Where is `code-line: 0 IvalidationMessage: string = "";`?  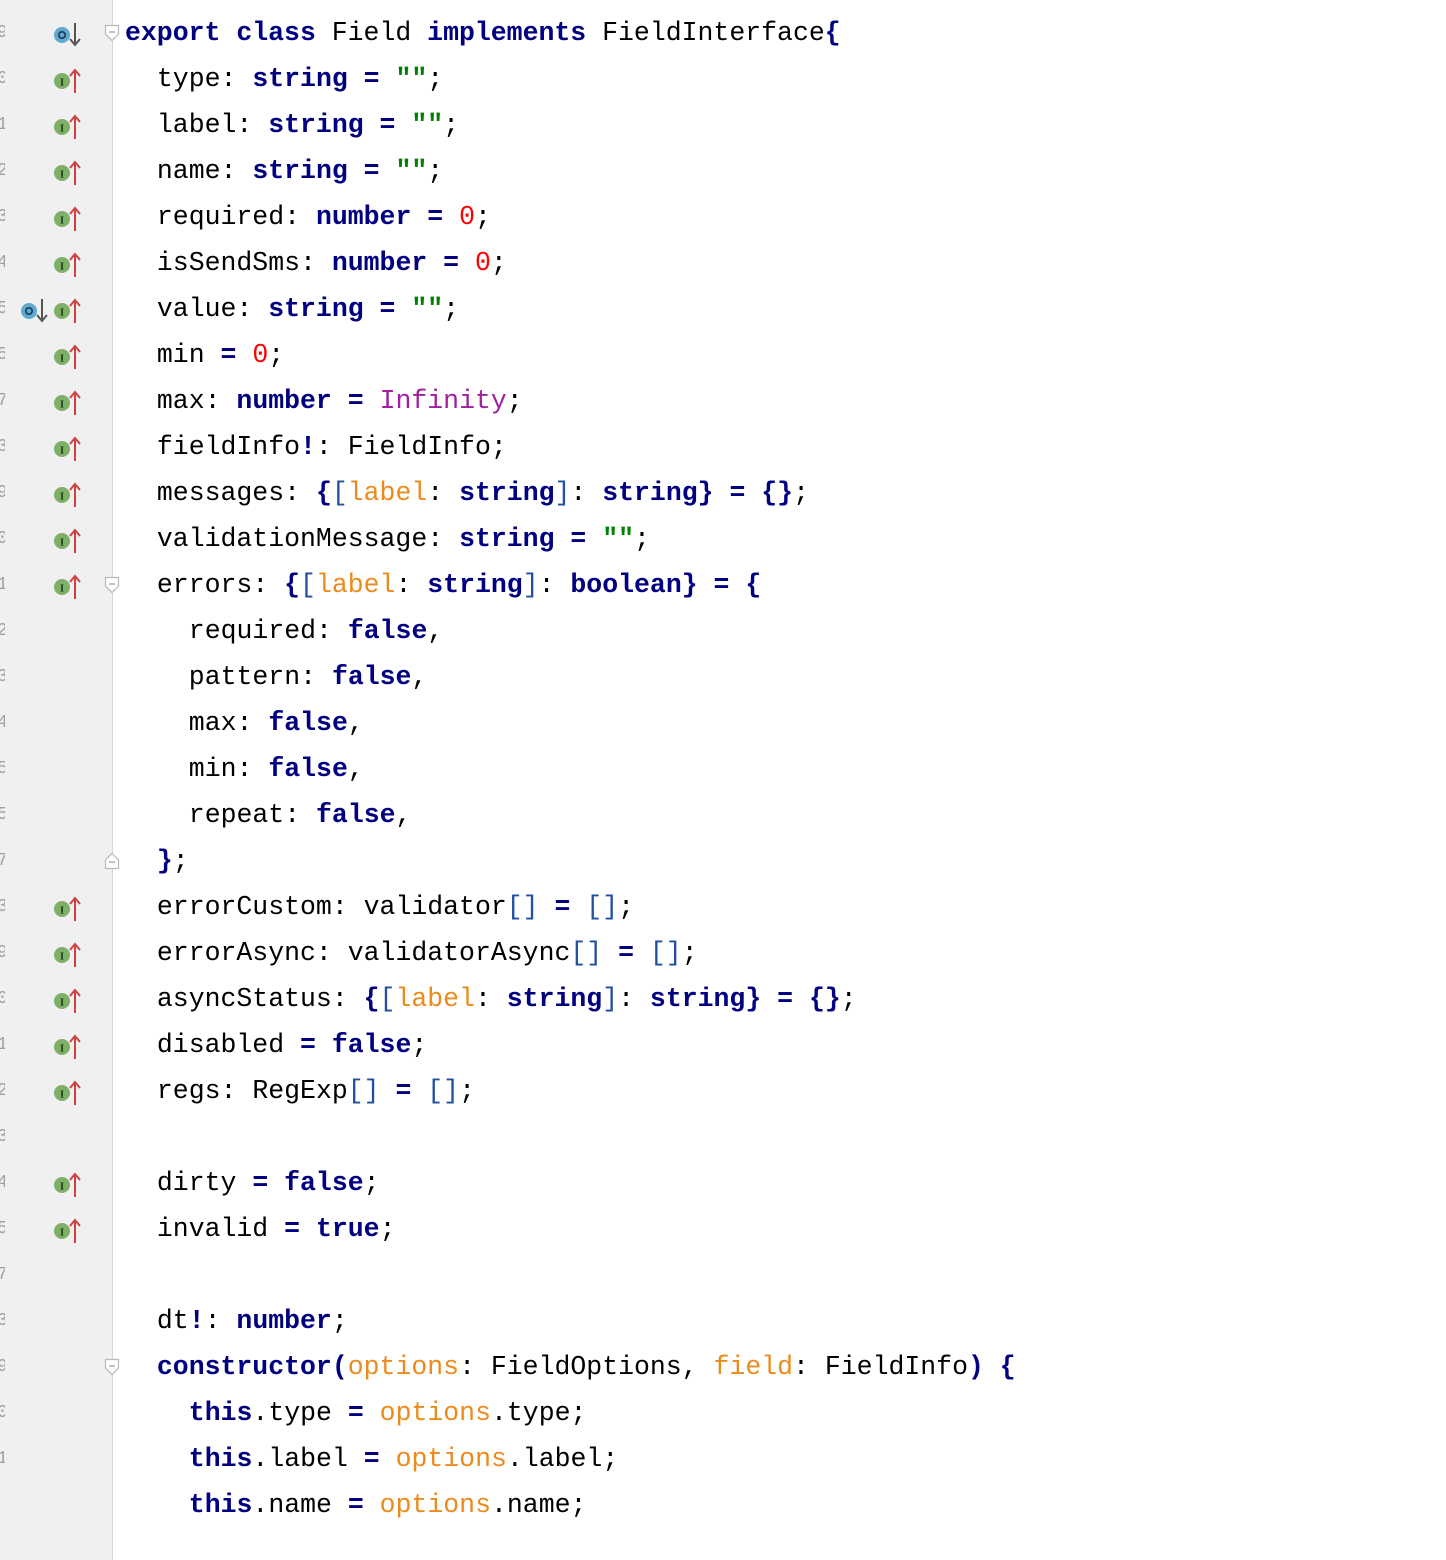 code-line: 0 IvalidationMessage: string = ""; is located at coordinates (723, 539).